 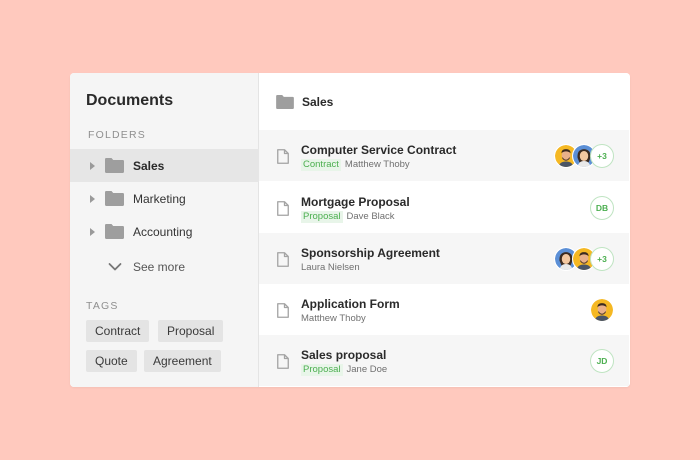 I want to click on document-title: Sales proposal, so click(x=344, y=355).